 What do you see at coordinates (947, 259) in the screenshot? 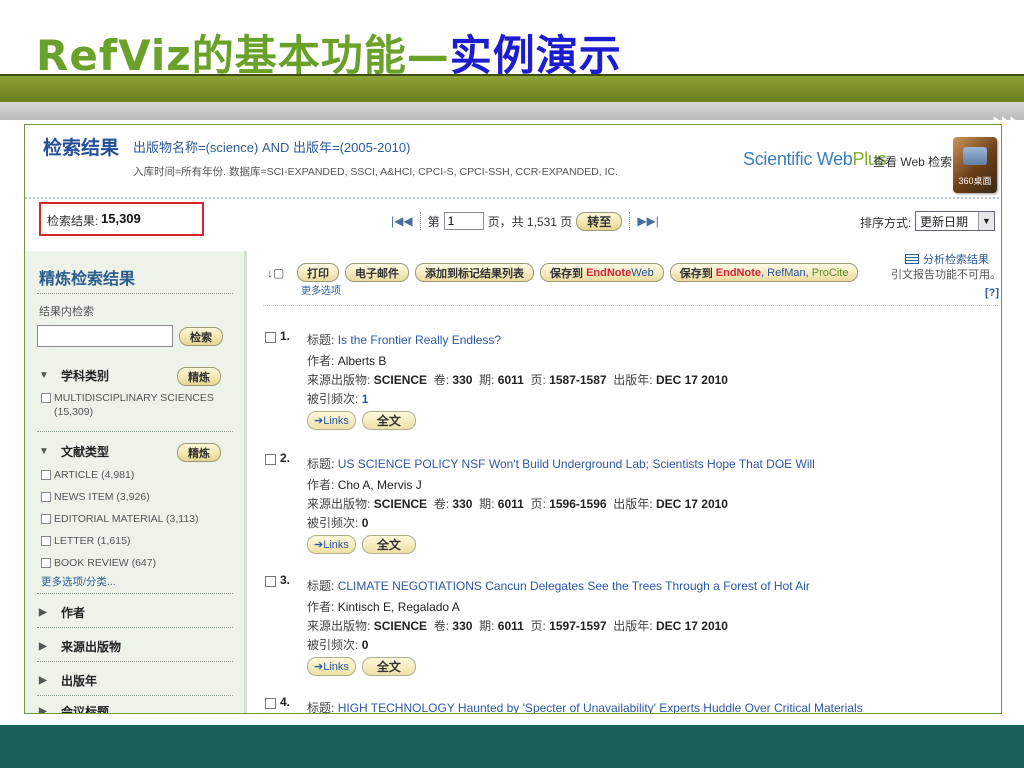
I see `analyze-results-link: 分析检索结果` at bounding box center [947, 259].